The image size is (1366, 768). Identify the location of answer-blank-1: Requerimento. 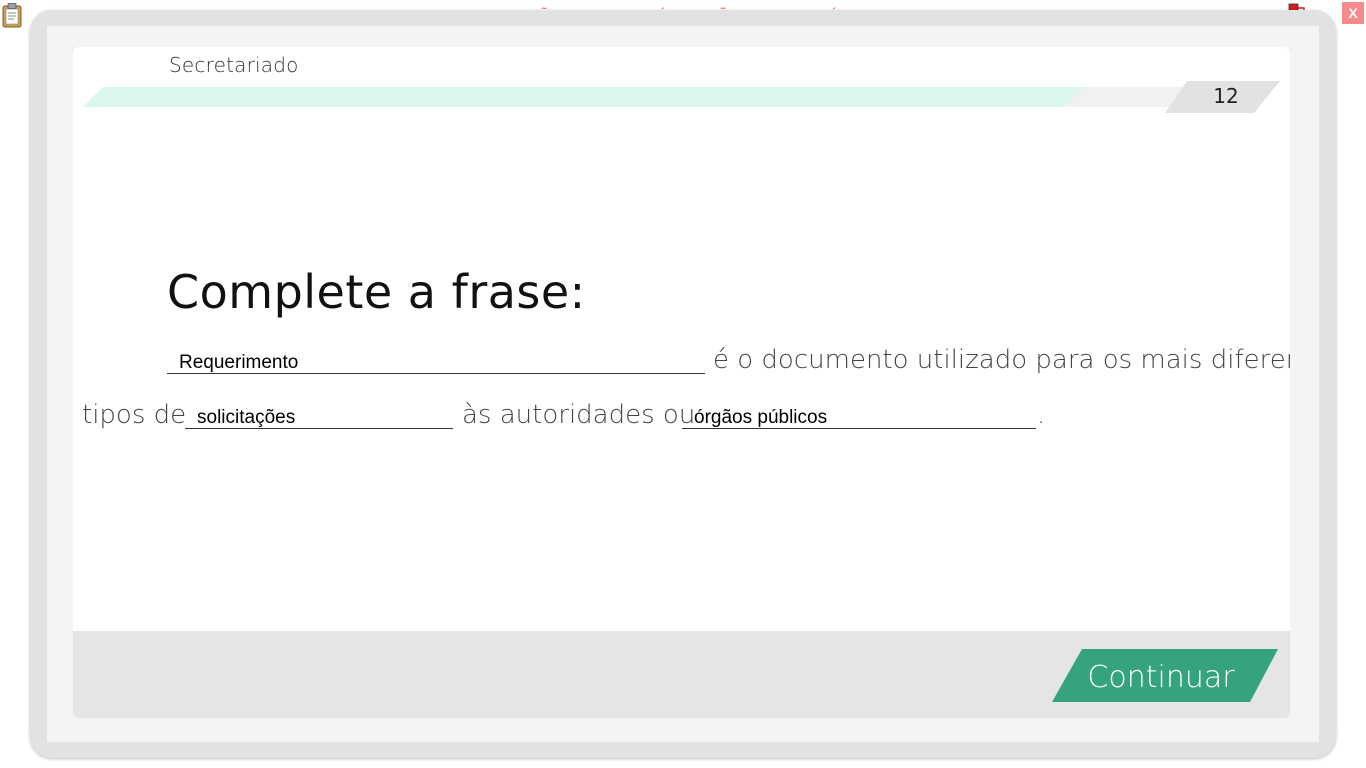
(436, 362).